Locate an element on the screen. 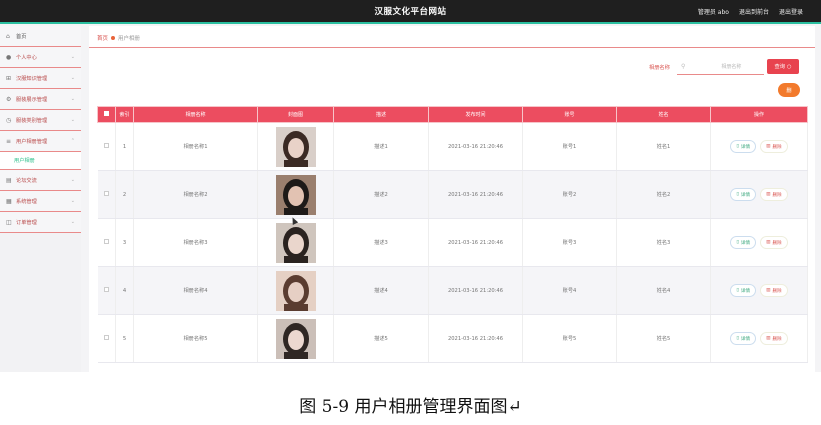 The width and height of the screenshot is (821, 425). search-placeholder: 相册名称 is located at coordinates (731, 67).